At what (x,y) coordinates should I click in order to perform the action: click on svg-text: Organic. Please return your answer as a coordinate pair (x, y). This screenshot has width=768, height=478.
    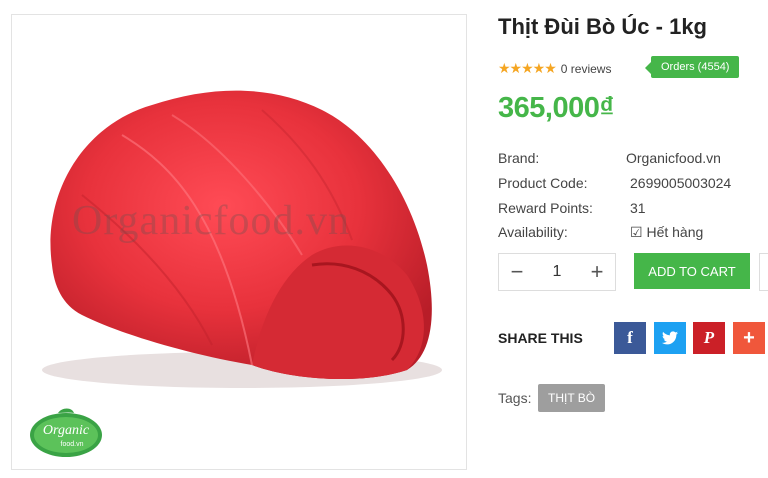
    Looking at the image, I should click on (66, 430).